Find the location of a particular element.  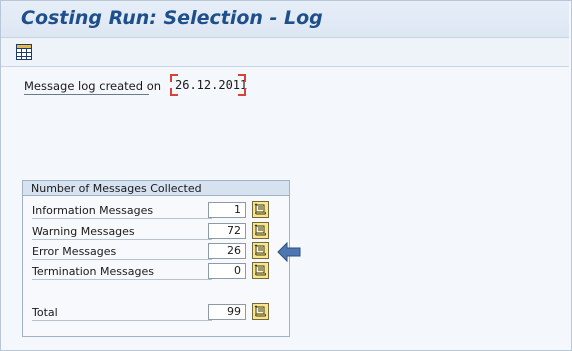

toolbar is located at coordinates (285, 52).